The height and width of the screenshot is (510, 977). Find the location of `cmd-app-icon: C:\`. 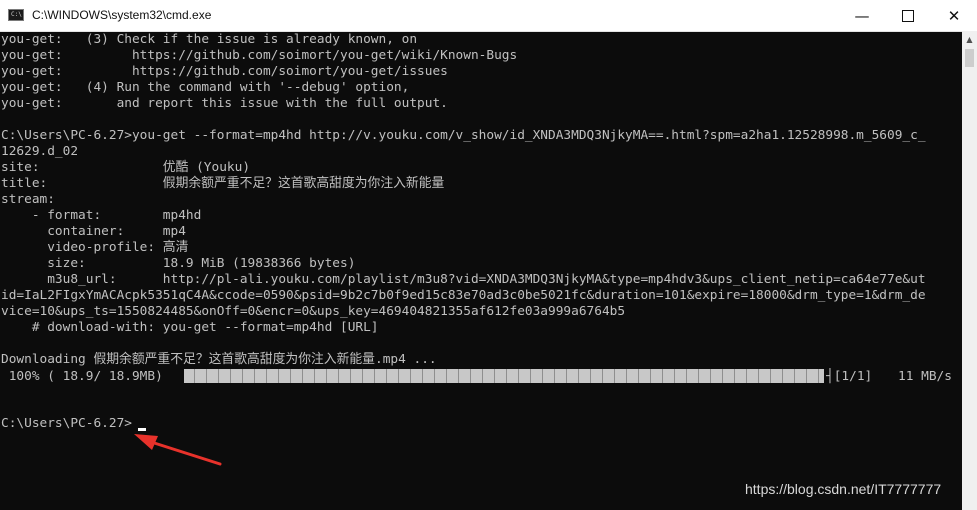

cmd-app-icon: C:\ is located at coordinates (16, 15).